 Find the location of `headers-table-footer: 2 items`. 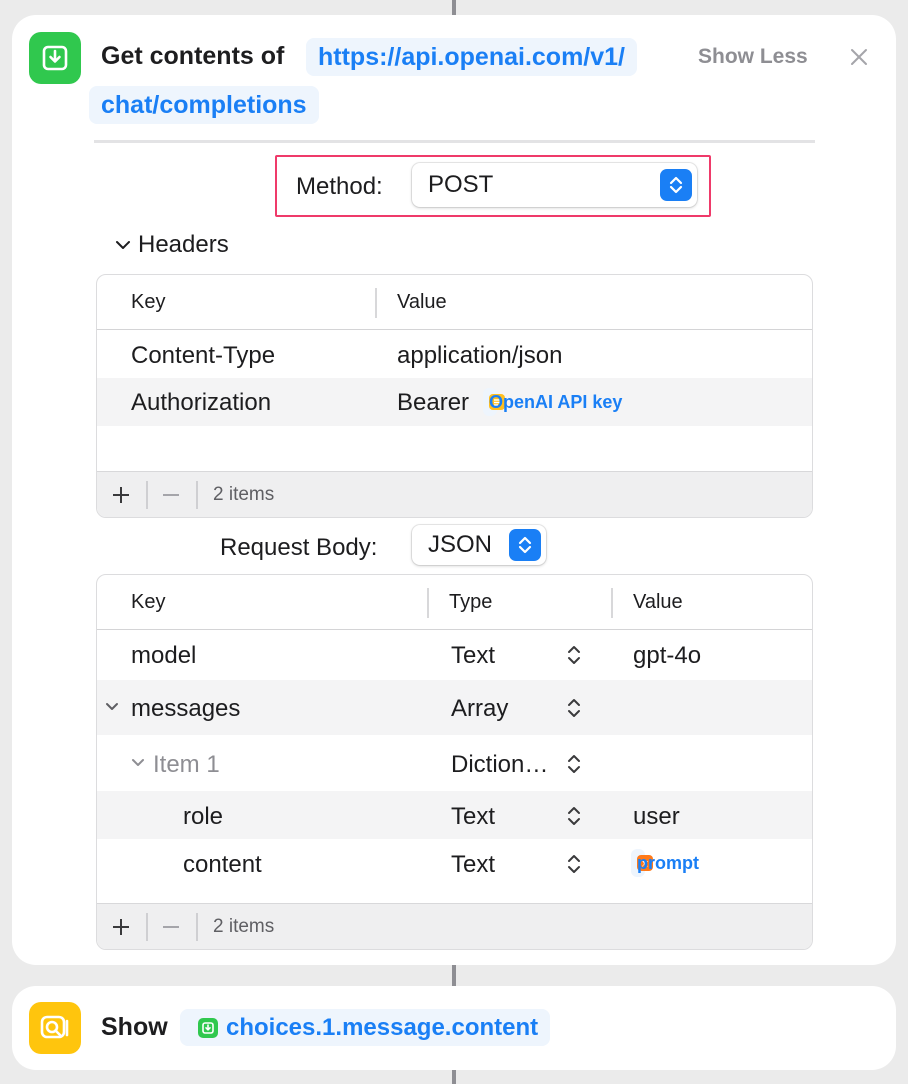

headers-table-footer: 2 items is located at coordinates (454, 494).